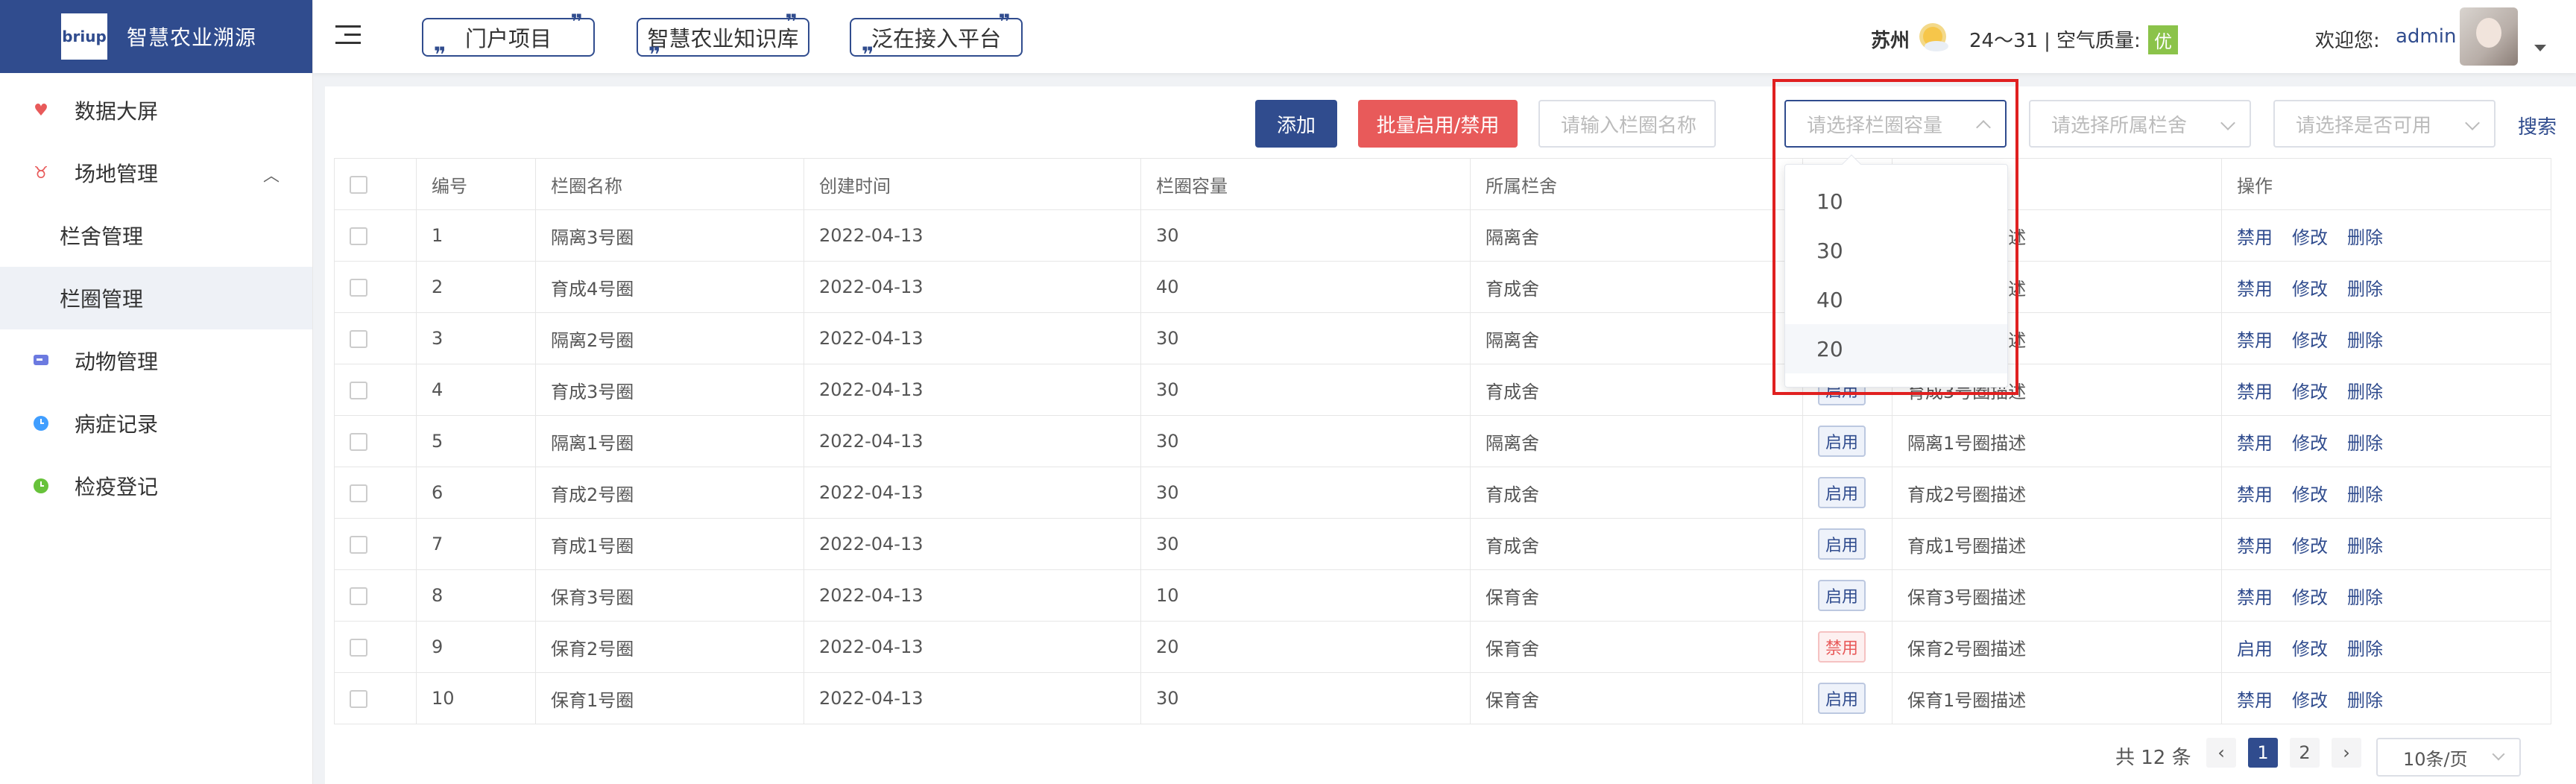 This screenshot has height=784, width=2576. I want to click on sidebar-item-label: 检疫登记, so click(117, 487).